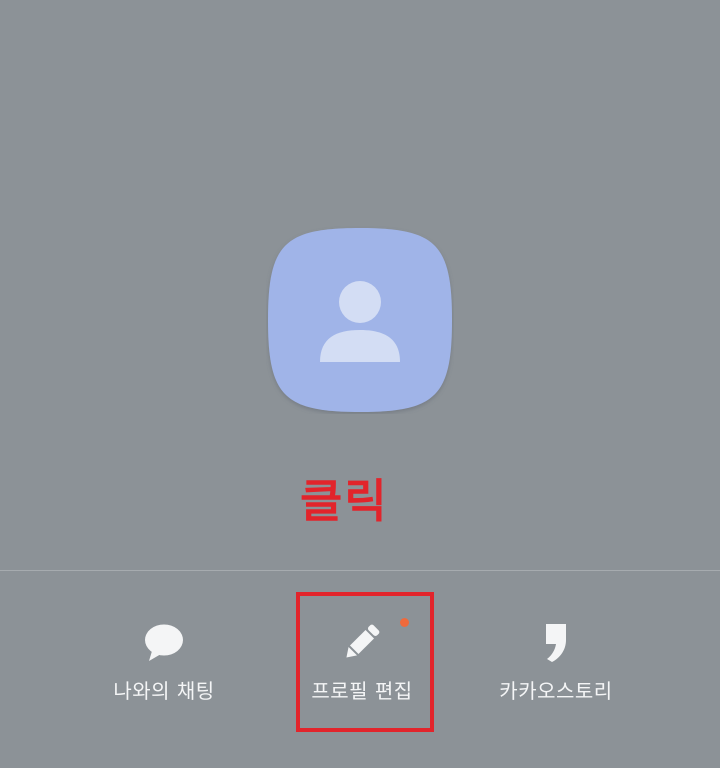 Image resolution: width=720 pixels, height=768 pixels. What do you see at coordinates (556, 643) in the screenshot?
I see `comma-quote-icon` at bounding box center [556, 643].